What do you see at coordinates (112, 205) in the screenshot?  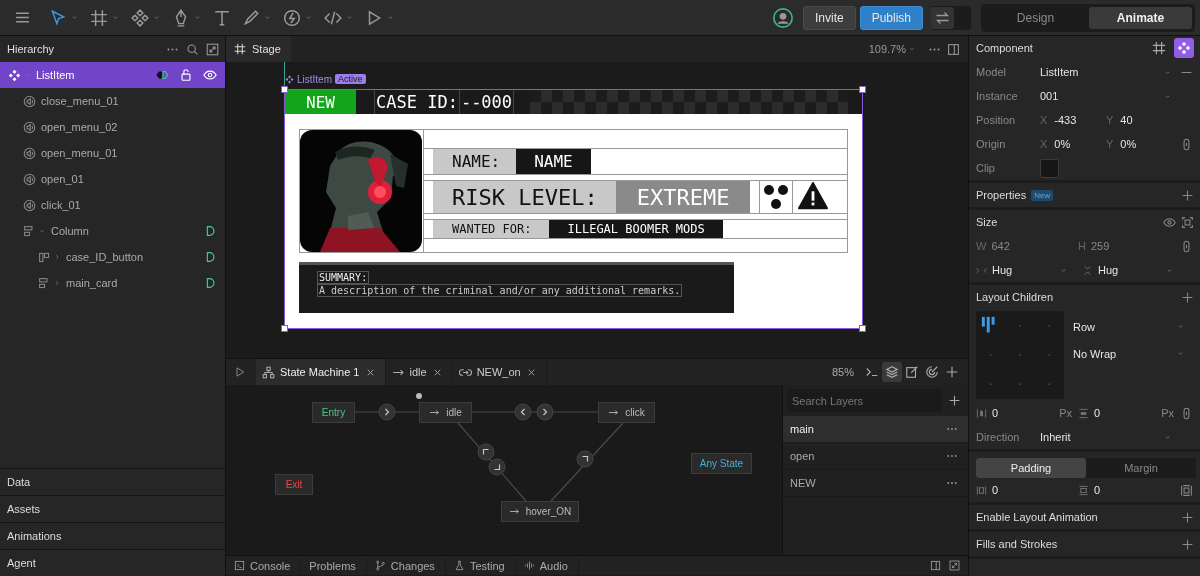 I see `tree-item: click_01` at bounding box center [112, 205].